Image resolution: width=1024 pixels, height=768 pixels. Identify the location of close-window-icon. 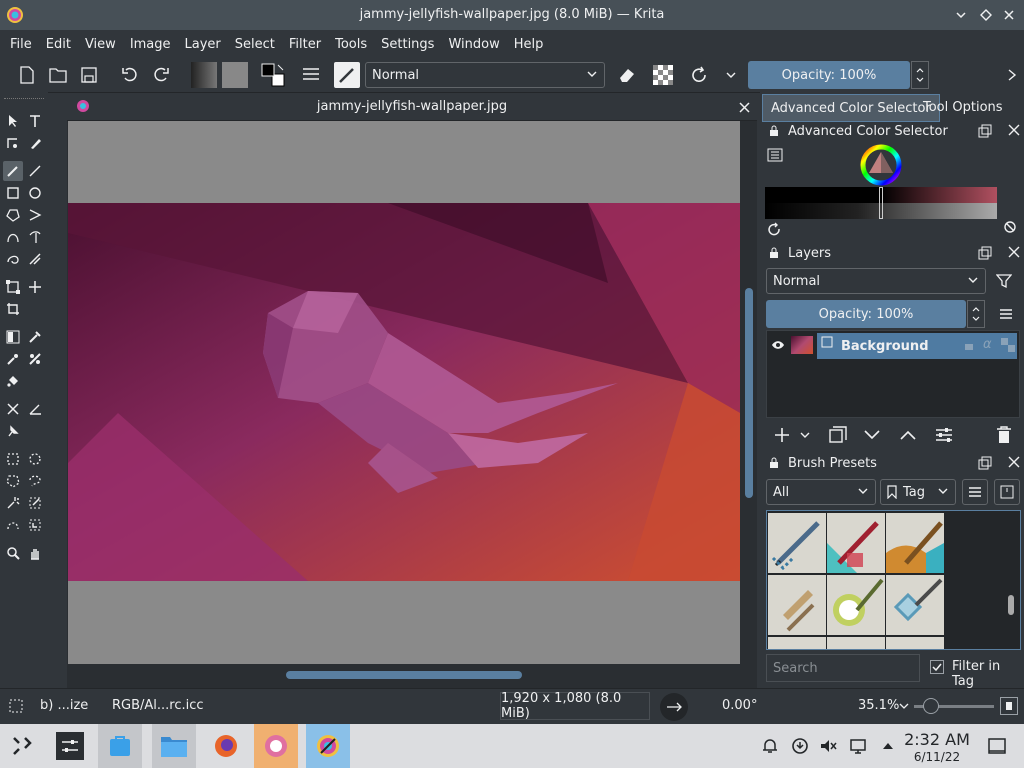
(1009, 15).